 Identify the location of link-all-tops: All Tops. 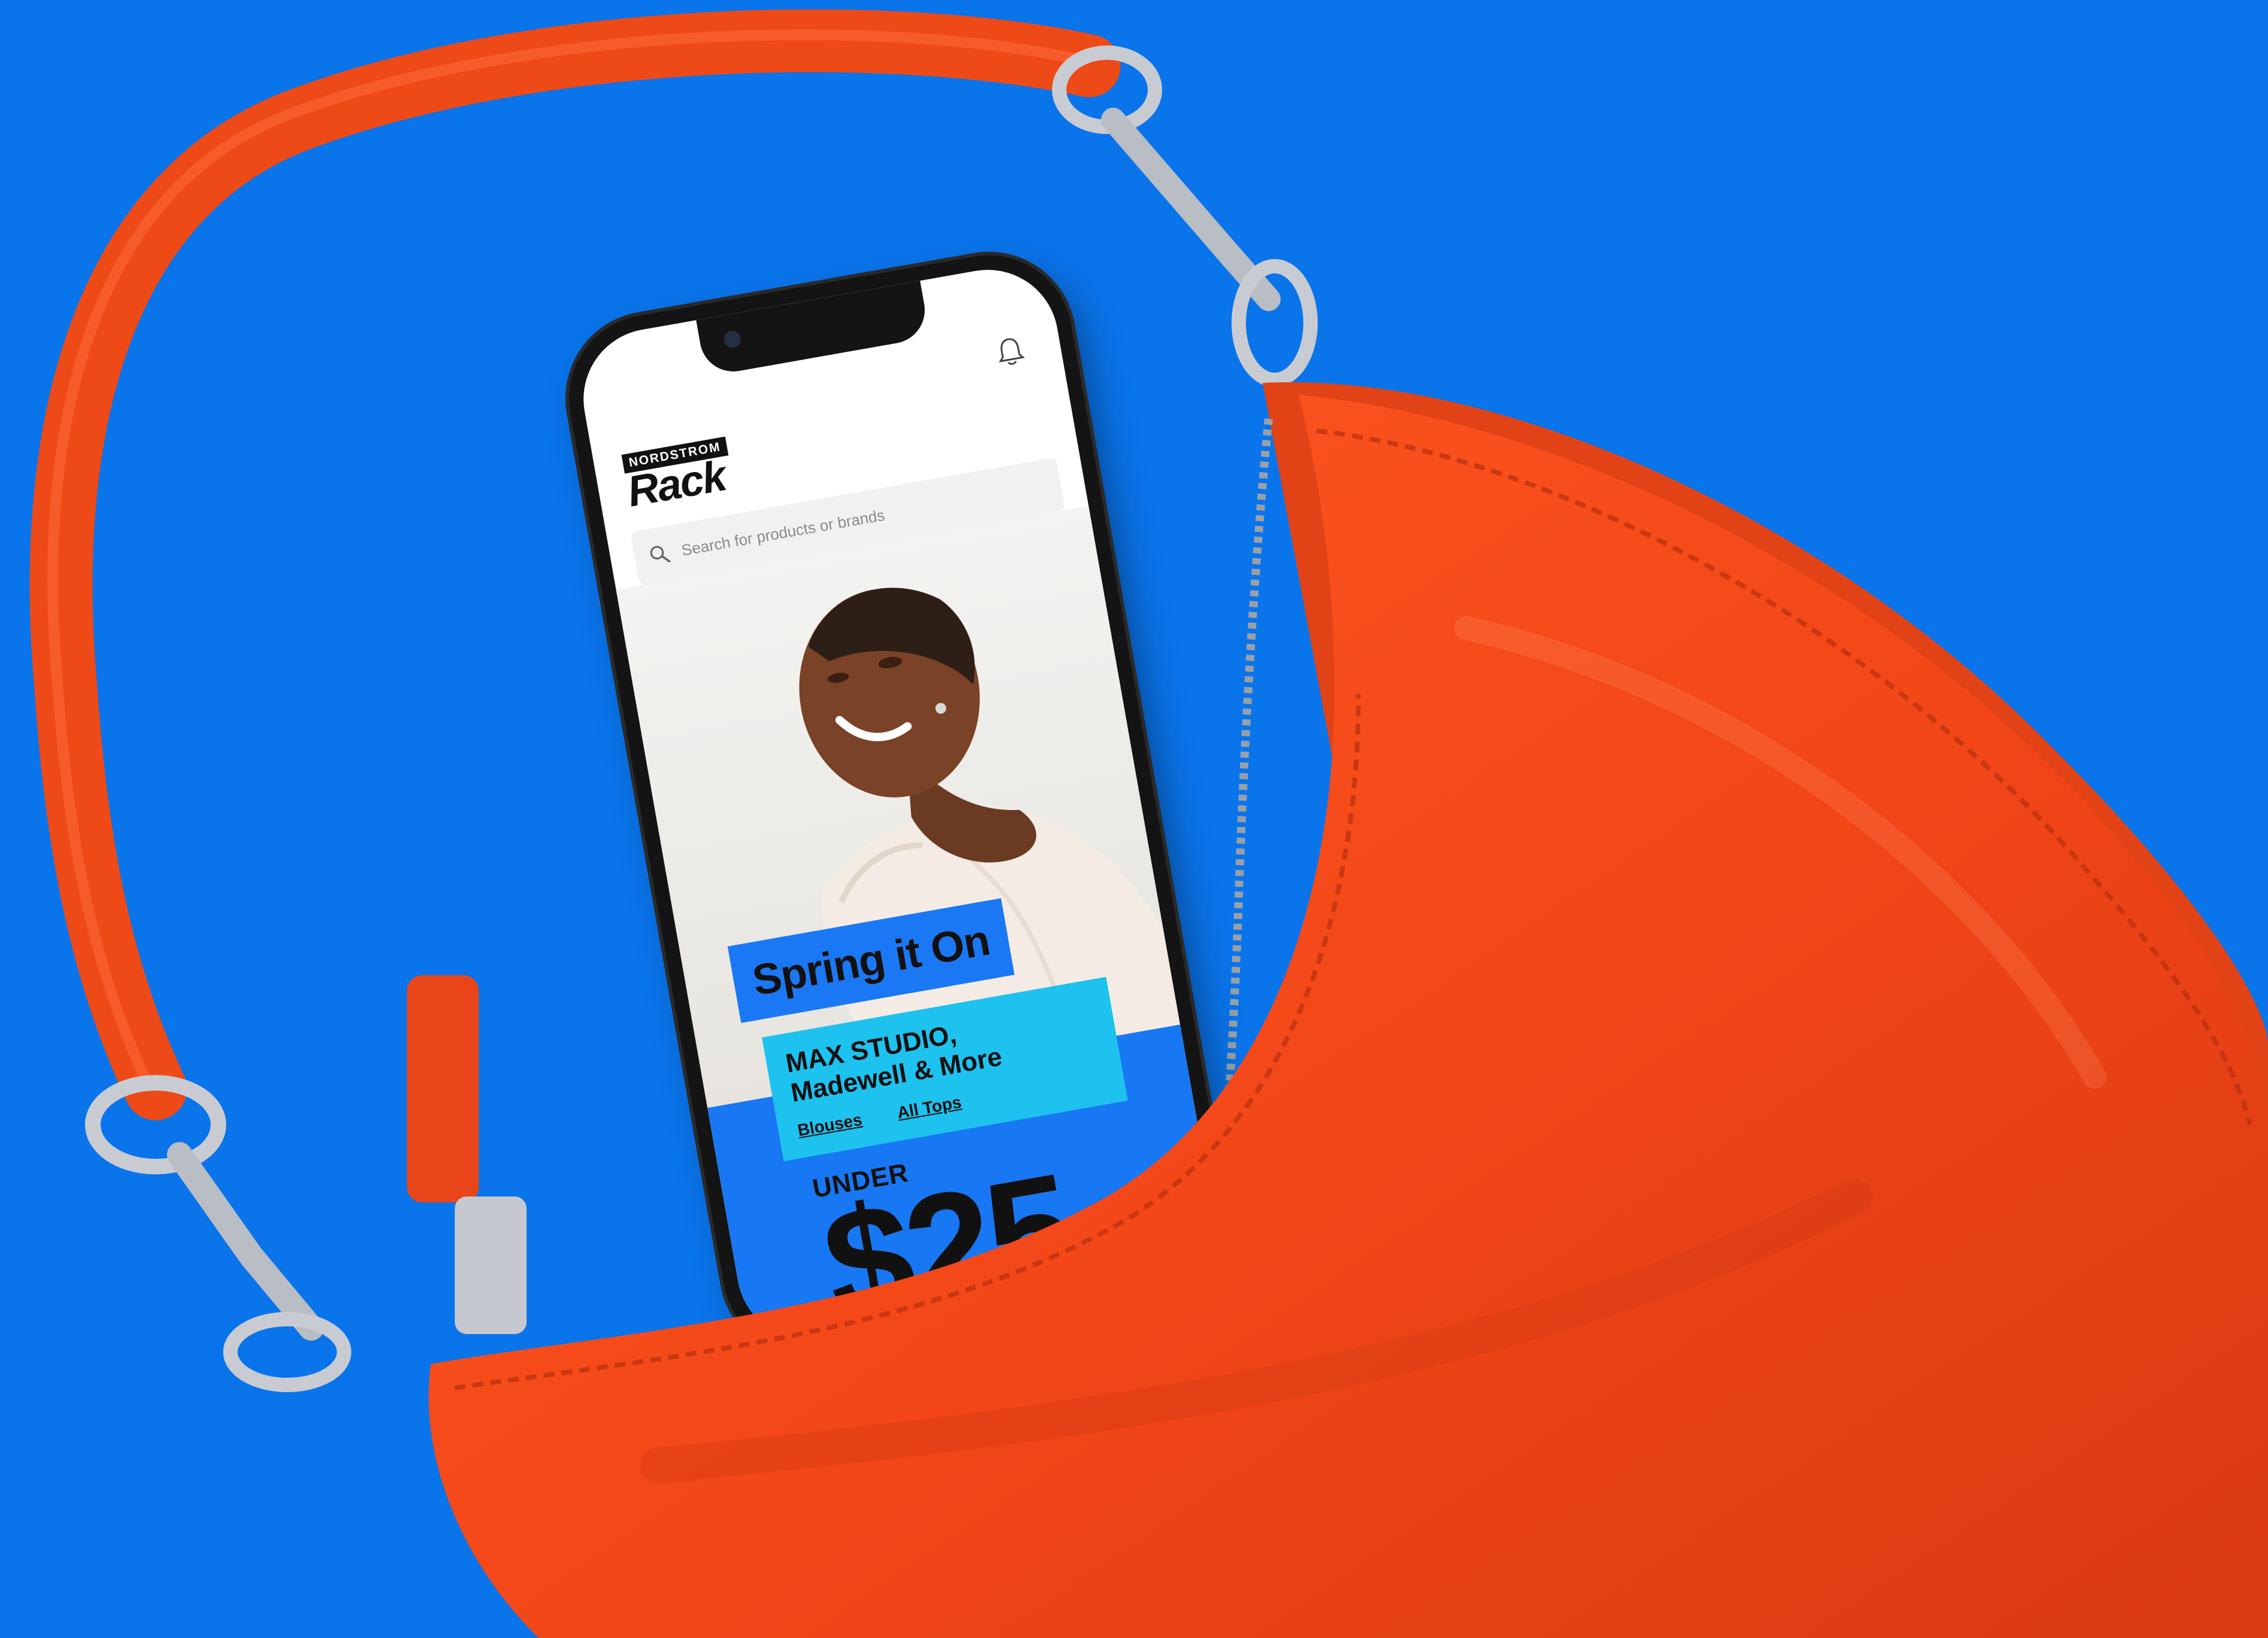
(929, 1107).